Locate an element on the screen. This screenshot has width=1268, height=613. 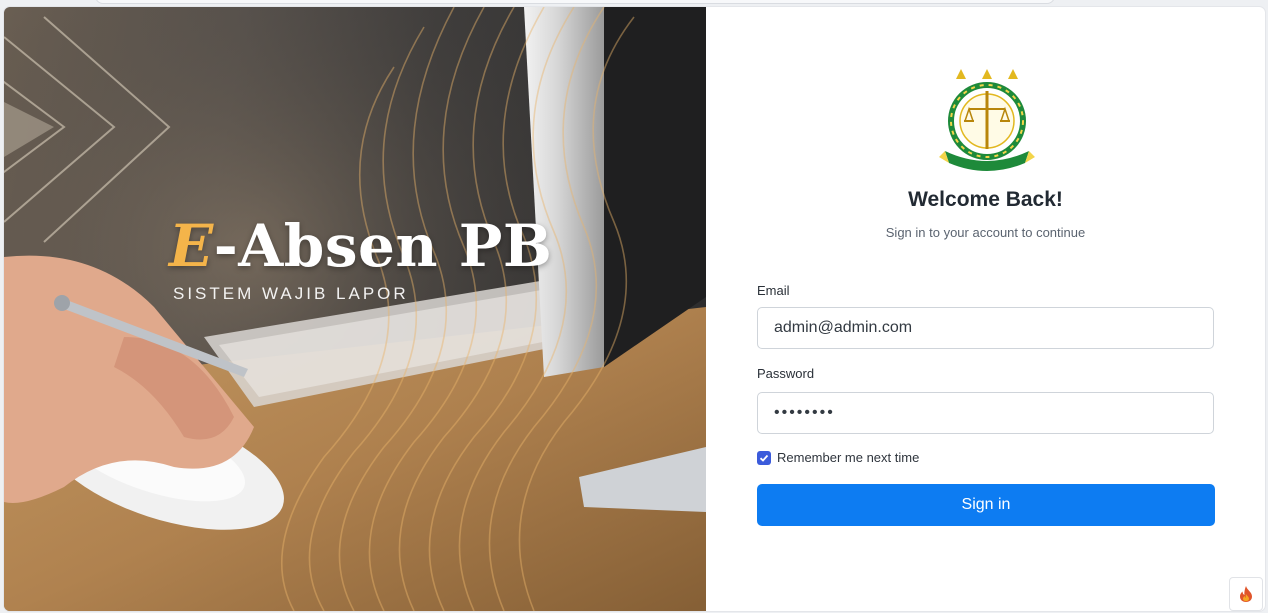
flame-icon is located at coordinates (1246, 594).